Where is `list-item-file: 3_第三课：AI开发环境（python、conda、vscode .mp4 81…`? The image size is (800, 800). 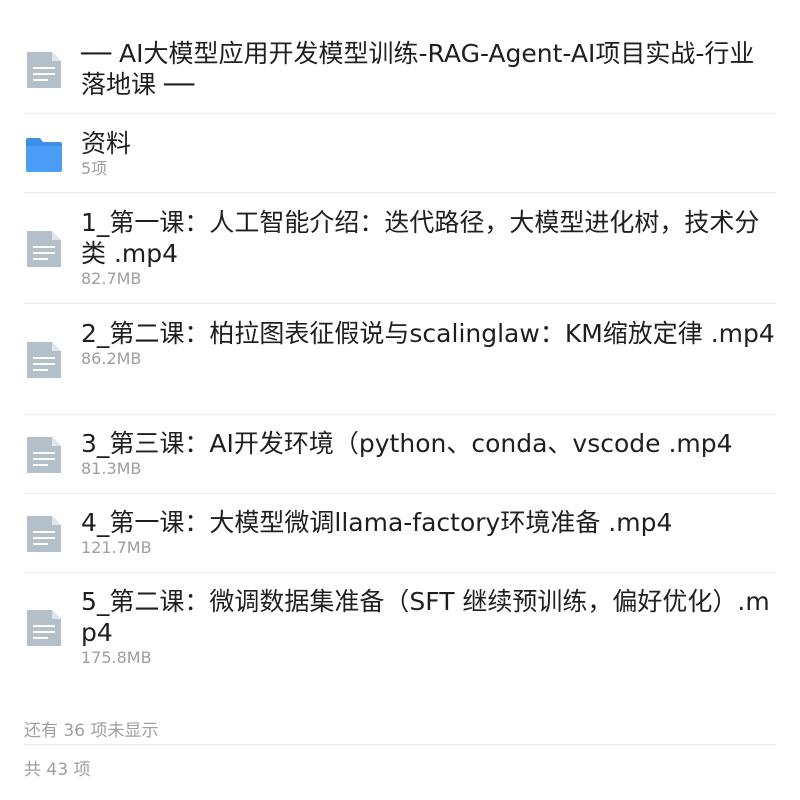
list-item-file: 3_第三课：AI开发环境（python、conda、vscode .mp4 81… is located at coordinates (400, 456).